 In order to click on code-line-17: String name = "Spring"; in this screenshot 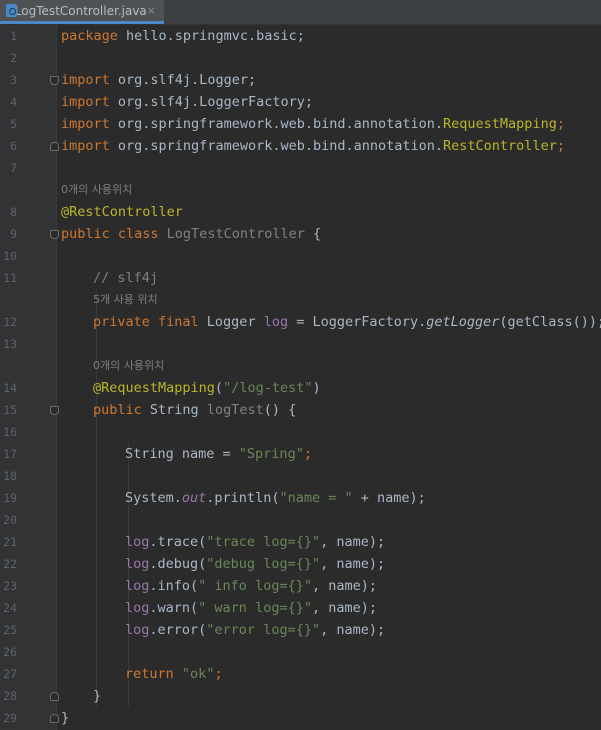, I will do `click(218, 454)`.